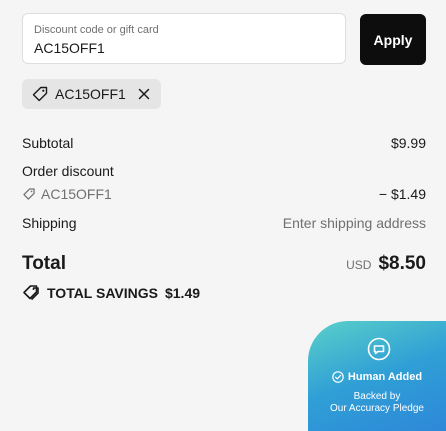 The image size is (446, 431). Describe the element at coordinates (144, 94) in the screenshot. I see `close-icon` at that location.